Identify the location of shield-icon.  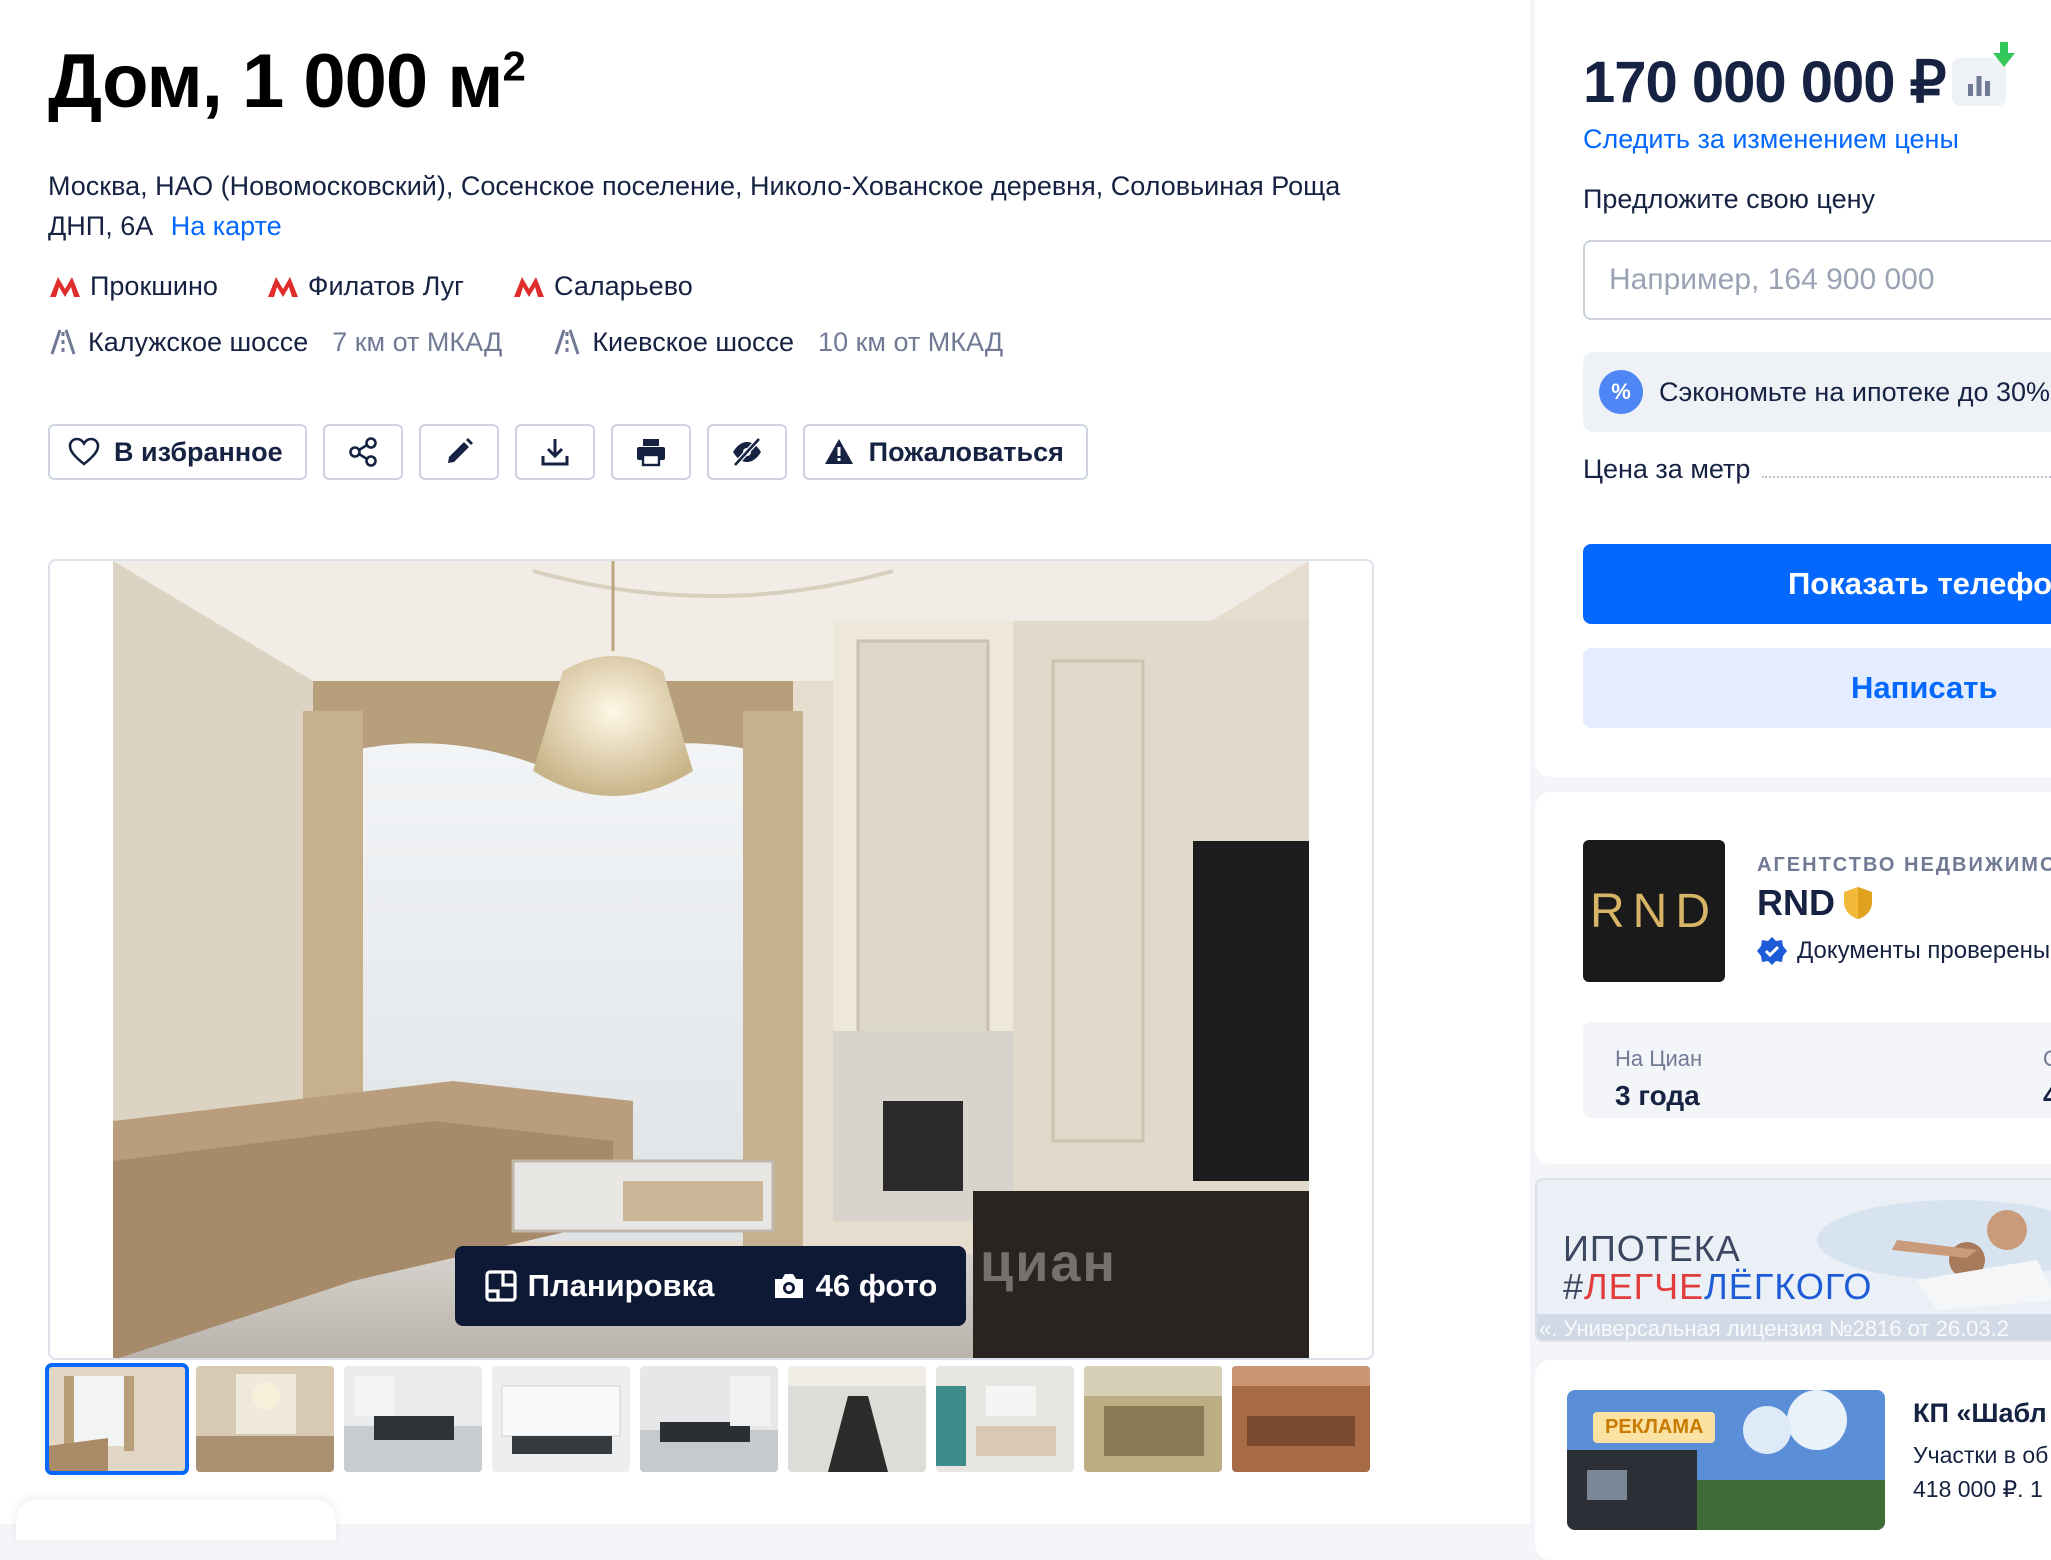
(1858, 903).